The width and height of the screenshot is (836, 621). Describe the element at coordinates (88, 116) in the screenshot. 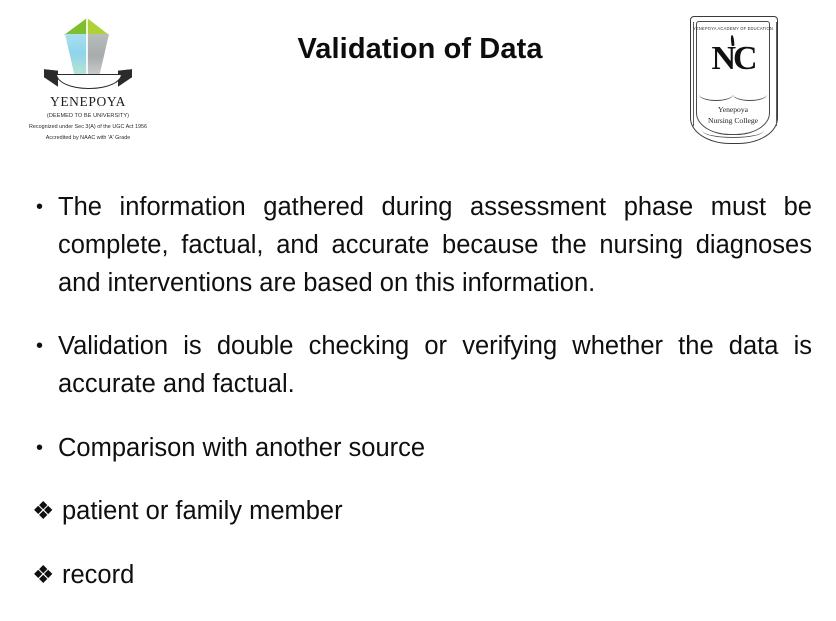

I see `university-deemed-line: (DEEMED TO BE UNIVERSITY)` at that location.